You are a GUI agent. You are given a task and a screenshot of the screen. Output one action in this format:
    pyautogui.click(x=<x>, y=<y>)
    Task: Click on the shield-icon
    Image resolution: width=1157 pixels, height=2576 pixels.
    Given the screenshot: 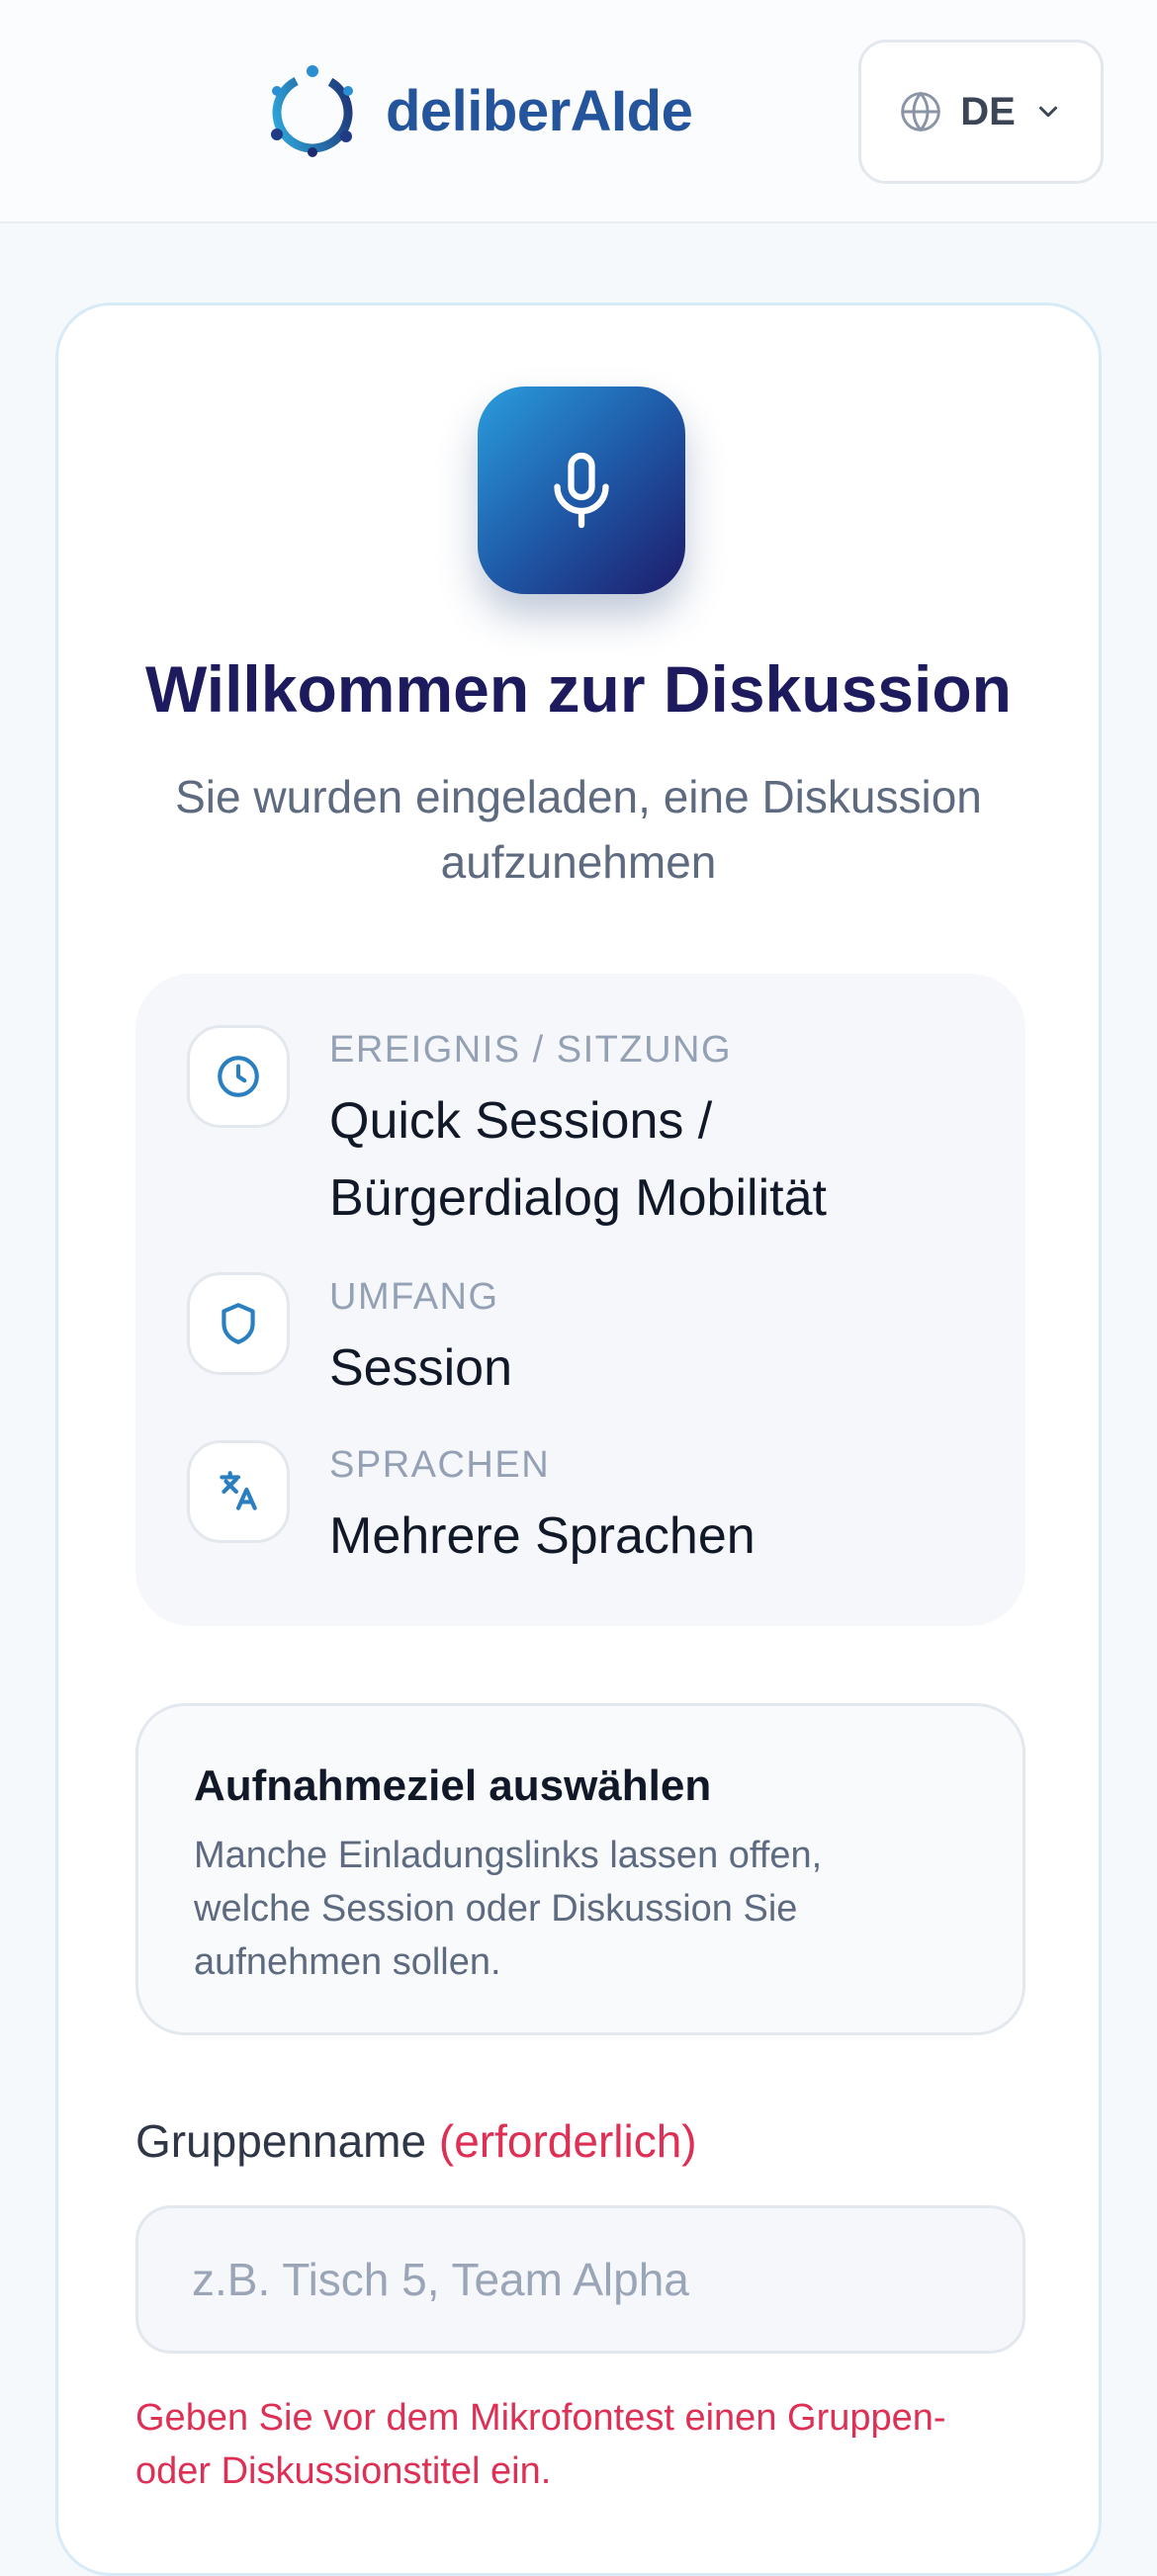 What is the action you would take?
    pyautogui.click(x=239, y=1323)
    